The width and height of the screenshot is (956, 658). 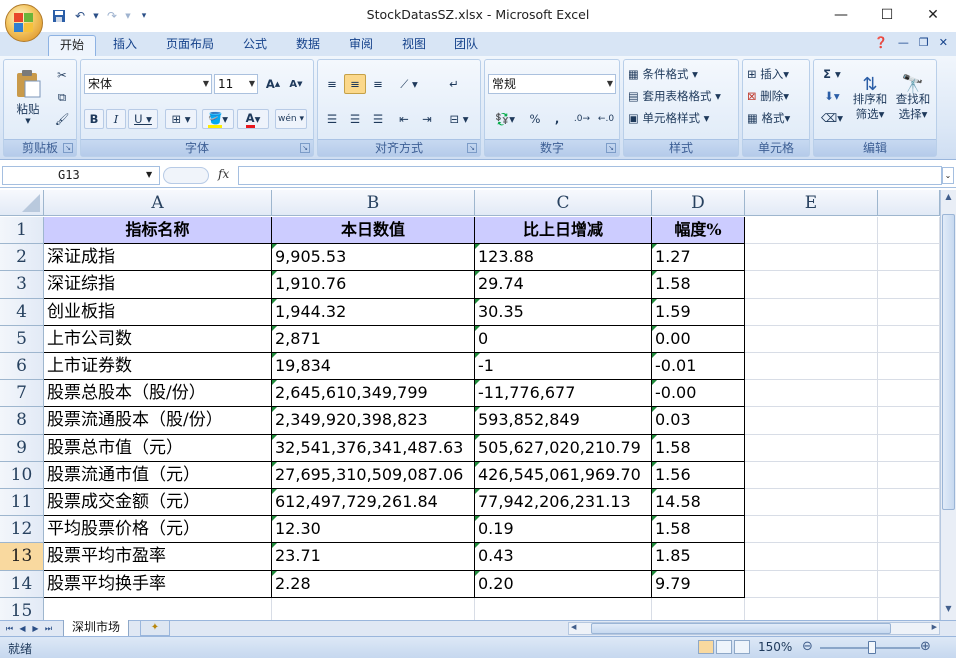 I want to click on zoom-slider-knob, so click(x=872, y=647).